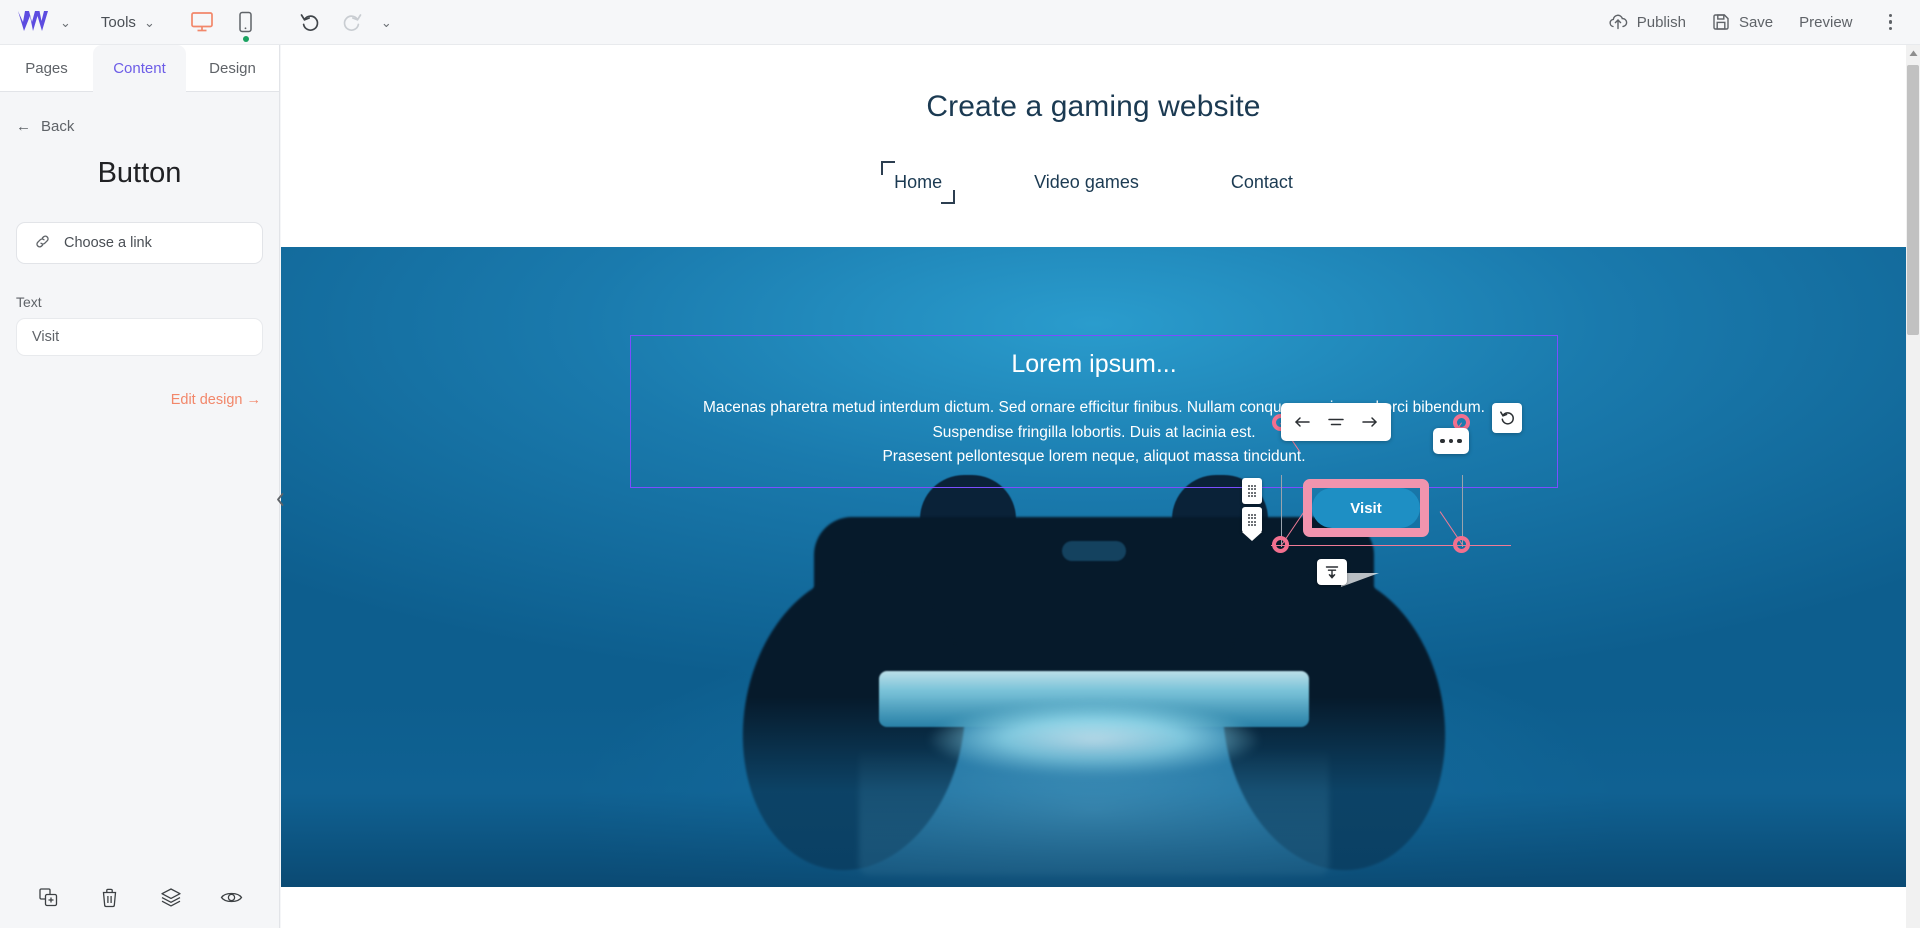 This screenshot has width=1920, height=928. I want to click on visit-button: Visit, so click(1366, 508).